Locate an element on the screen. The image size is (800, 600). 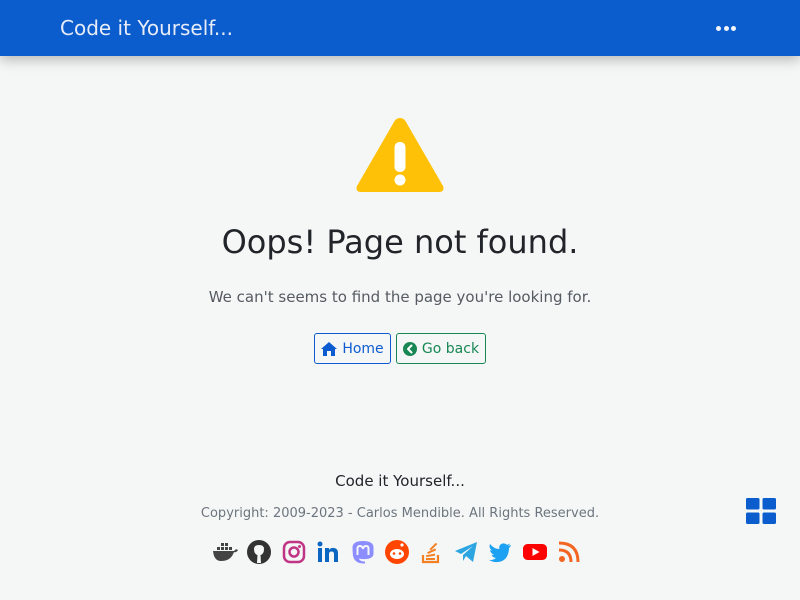
social-links is located at coordinates (397, 552).